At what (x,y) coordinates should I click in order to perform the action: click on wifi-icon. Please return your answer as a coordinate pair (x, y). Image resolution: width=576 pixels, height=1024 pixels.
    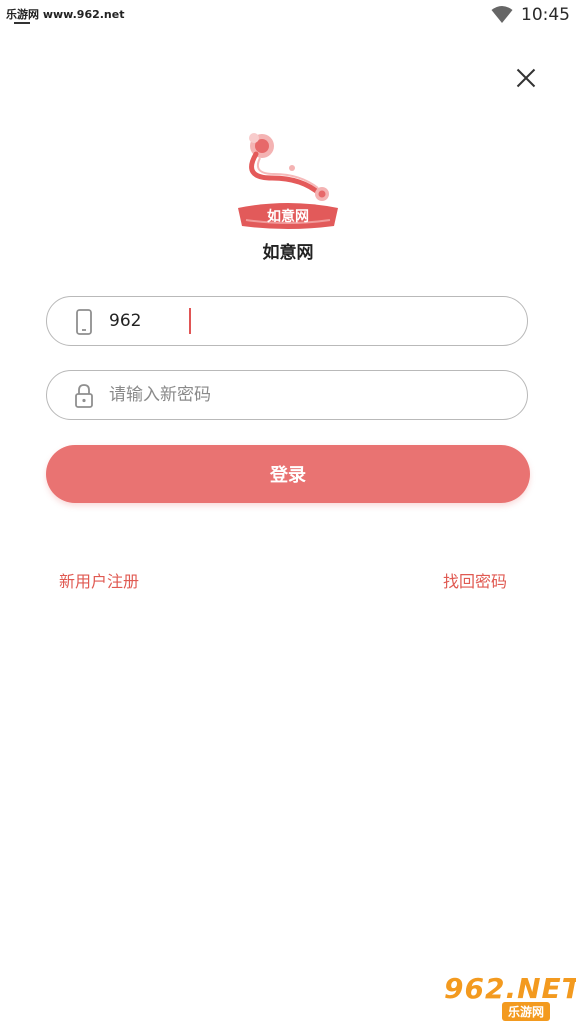
    Looking at the image, I should click on (502, 14).